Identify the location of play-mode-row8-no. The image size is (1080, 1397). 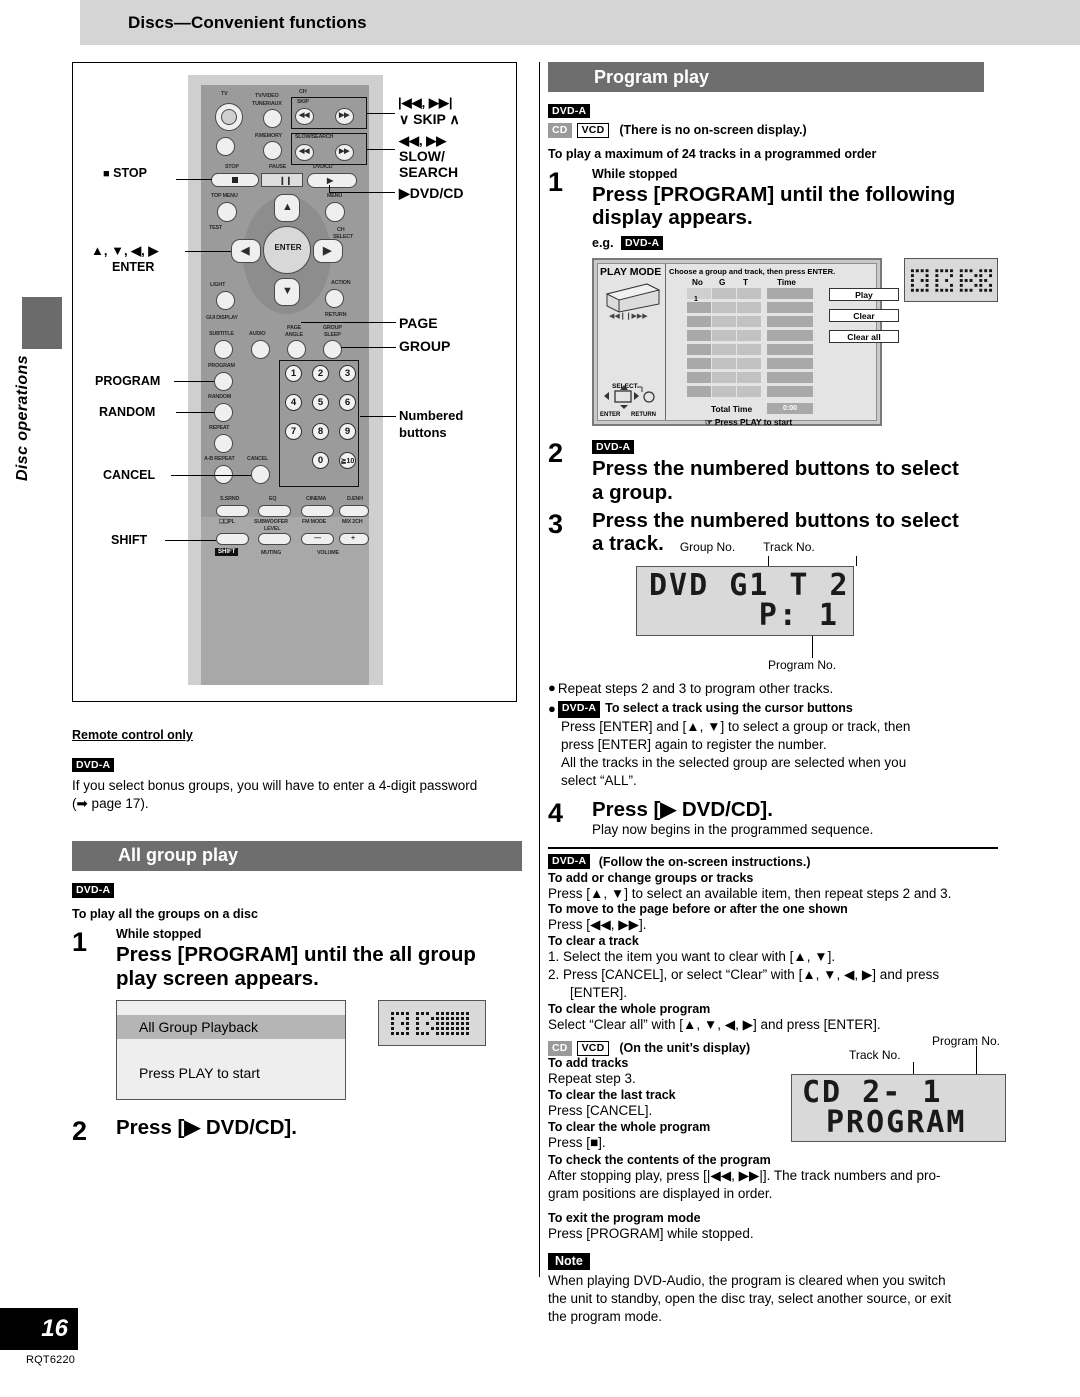
(699, 392).